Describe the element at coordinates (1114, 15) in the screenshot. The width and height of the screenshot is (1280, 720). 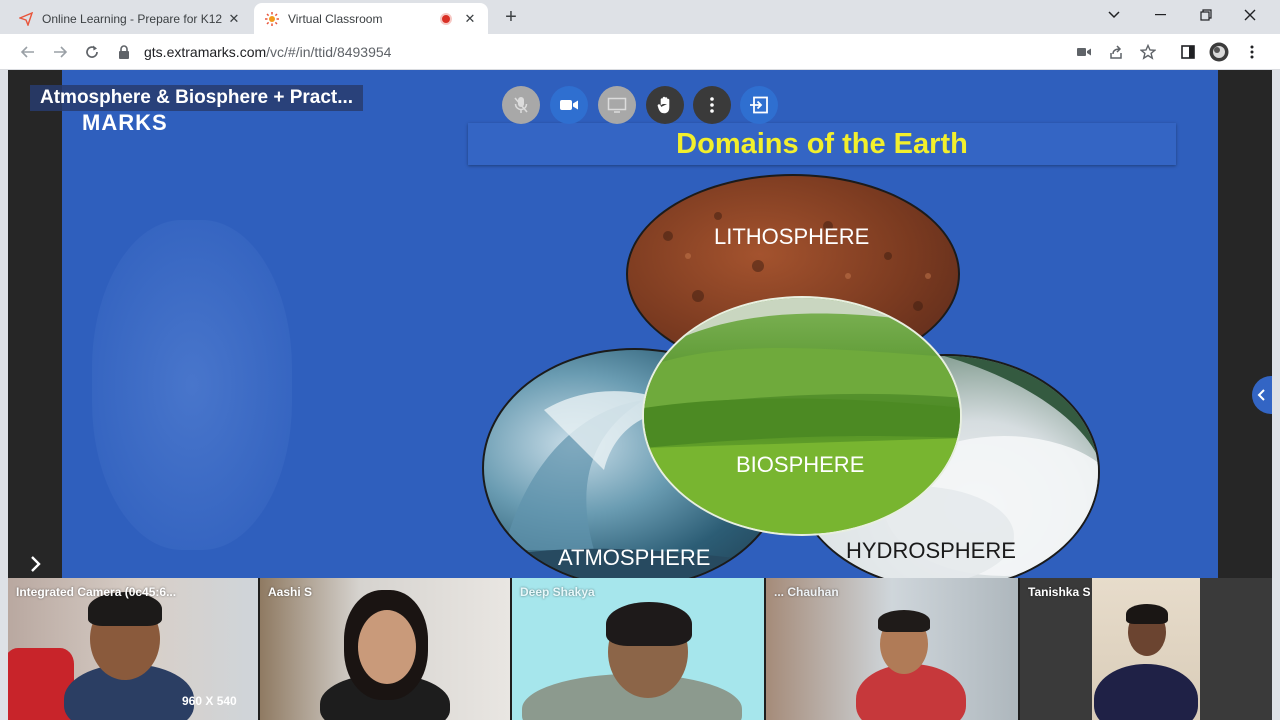
I see `tab-search-icon` at that location.